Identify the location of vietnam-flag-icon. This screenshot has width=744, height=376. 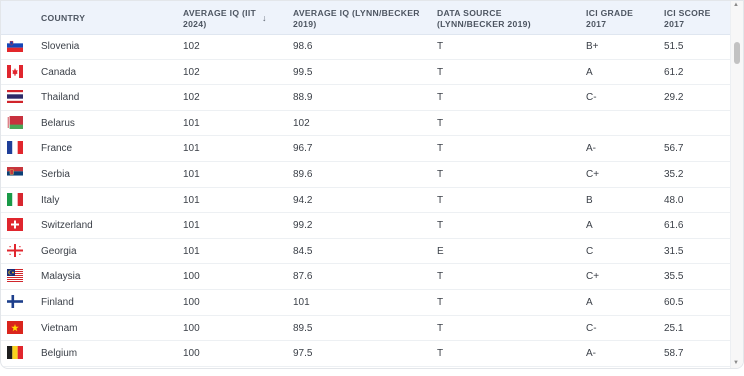
(15, 327).